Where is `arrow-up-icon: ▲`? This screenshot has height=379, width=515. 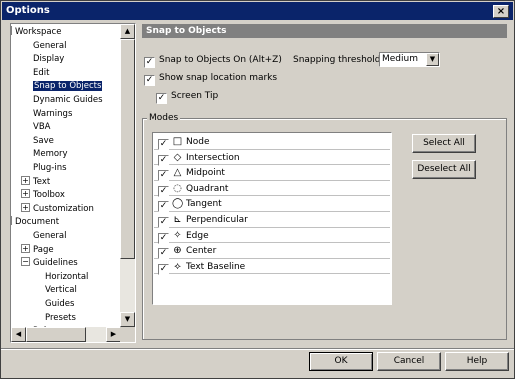
arrow-up-icon: ▲ is located at coordinates (127, 31).